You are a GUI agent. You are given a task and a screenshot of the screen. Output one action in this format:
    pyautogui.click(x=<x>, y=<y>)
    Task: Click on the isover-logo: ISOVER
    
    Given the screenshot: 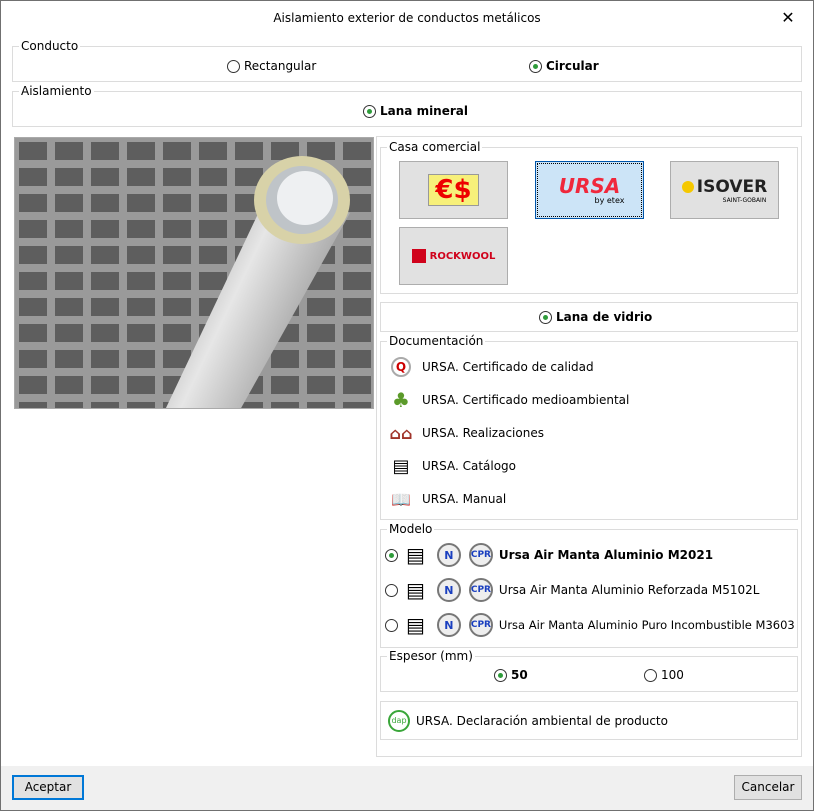 What is the action you would take?
    pyautogui.click(x=732, y=186)
    